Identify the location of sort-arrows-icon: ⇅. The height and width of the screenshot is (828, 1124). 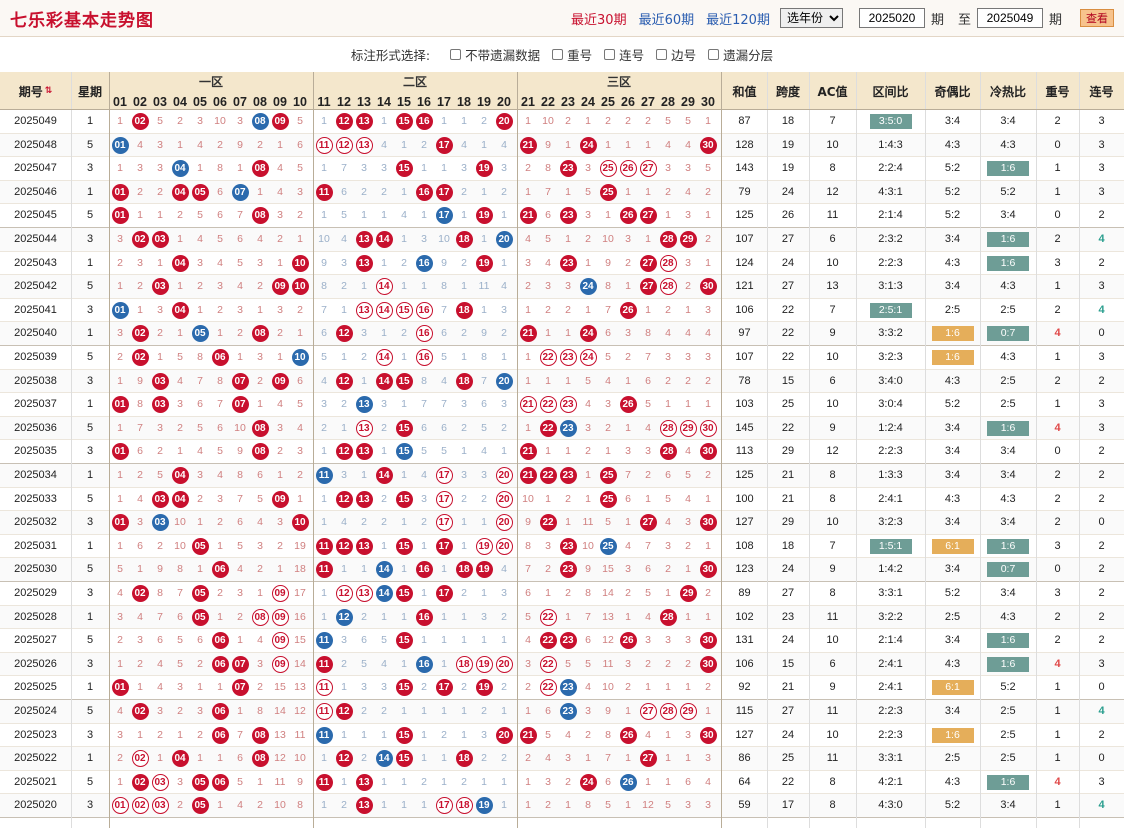
(49, 91).